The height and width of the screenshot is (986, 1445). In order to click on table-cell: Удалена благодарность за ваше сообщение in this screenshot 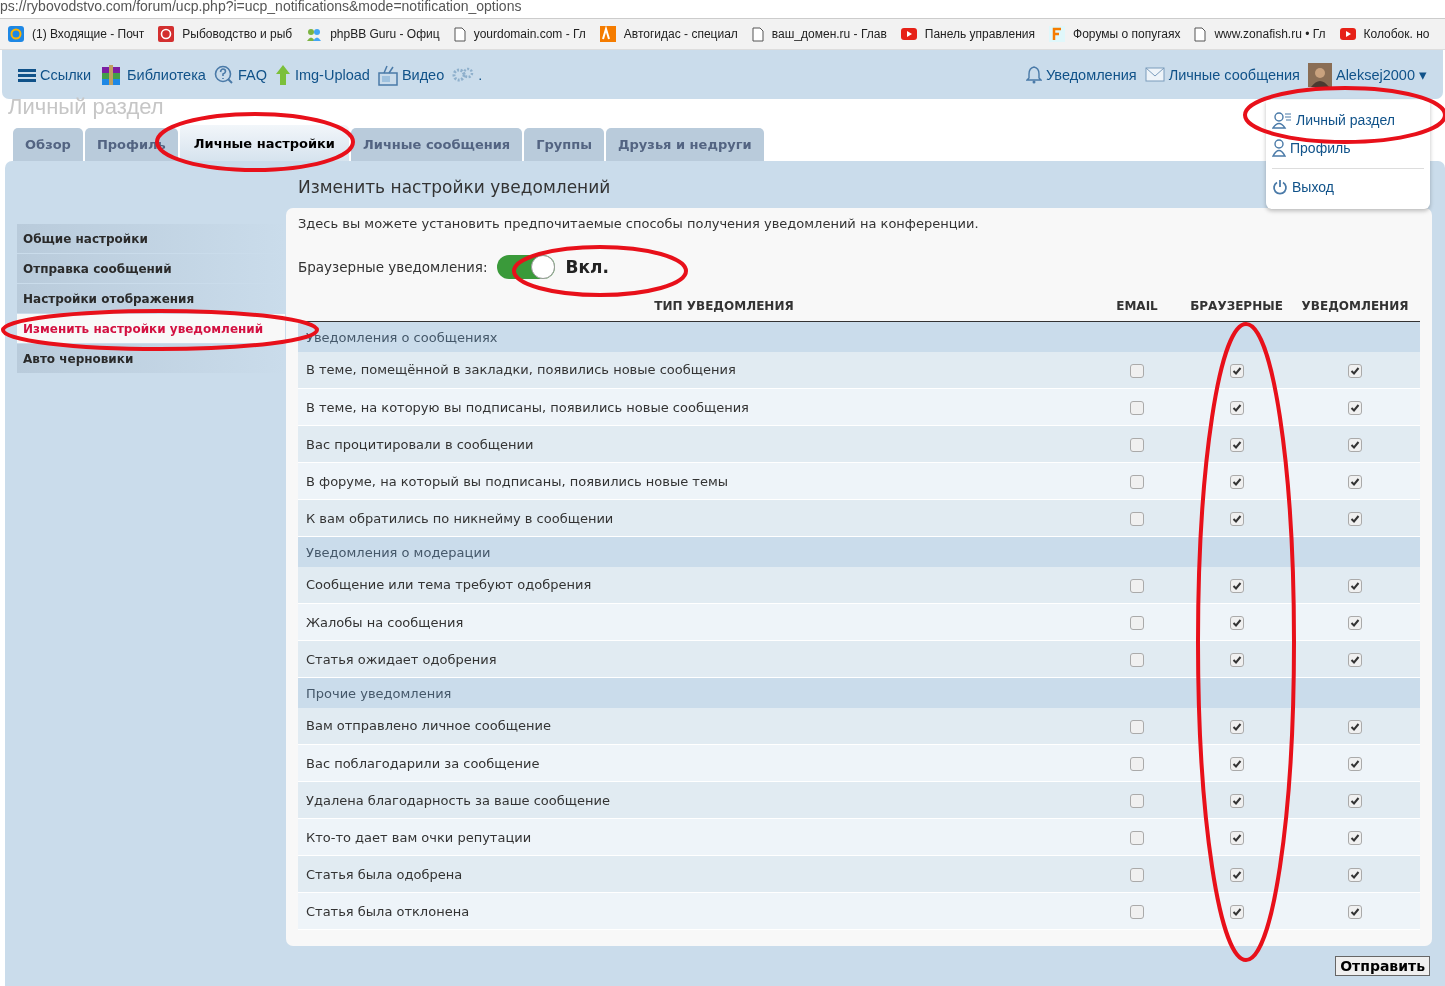, I will do `click(694, 800)`.